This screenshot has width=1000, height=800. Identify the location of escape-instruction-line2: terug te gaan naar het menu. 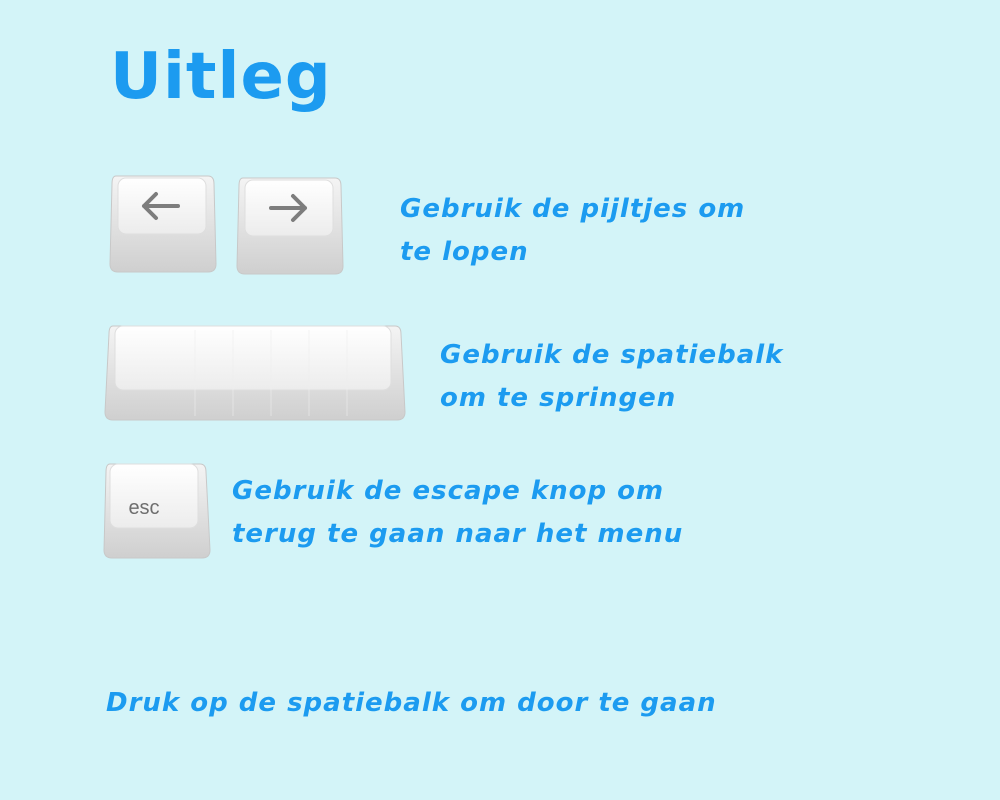
(458, 534).